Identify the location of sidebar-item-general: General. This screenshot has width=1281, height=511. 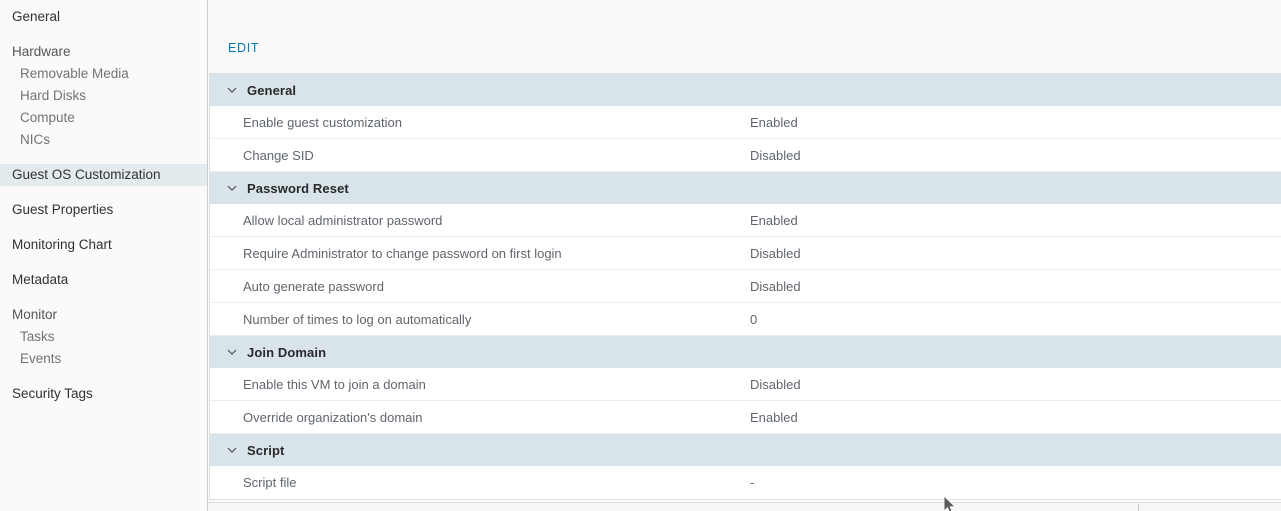
(103, 17).